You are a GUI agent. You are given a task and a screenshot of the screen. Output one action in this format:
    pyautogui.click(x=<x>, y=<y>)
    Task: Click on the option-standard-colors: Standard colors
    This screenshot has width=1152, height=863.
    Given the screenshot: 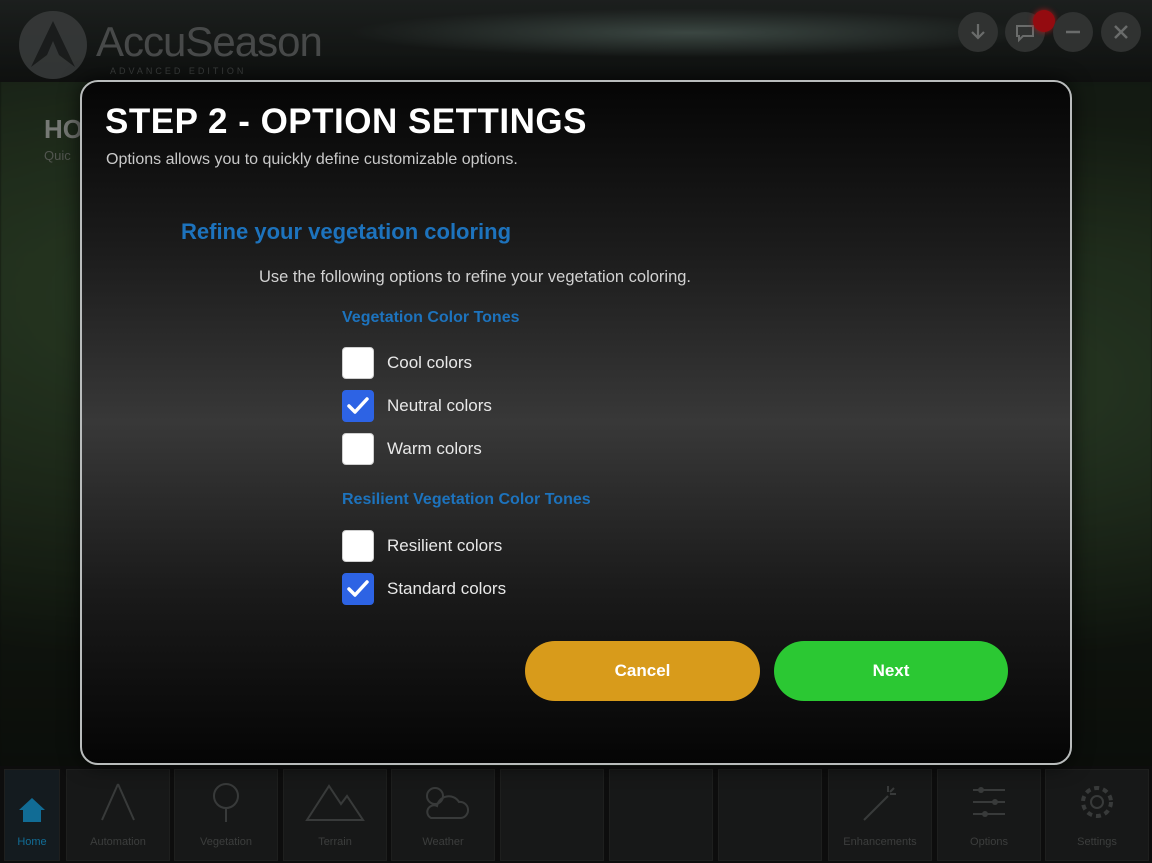 What is the action you would take?
    pyautogui.click(x=424, y=589)
    